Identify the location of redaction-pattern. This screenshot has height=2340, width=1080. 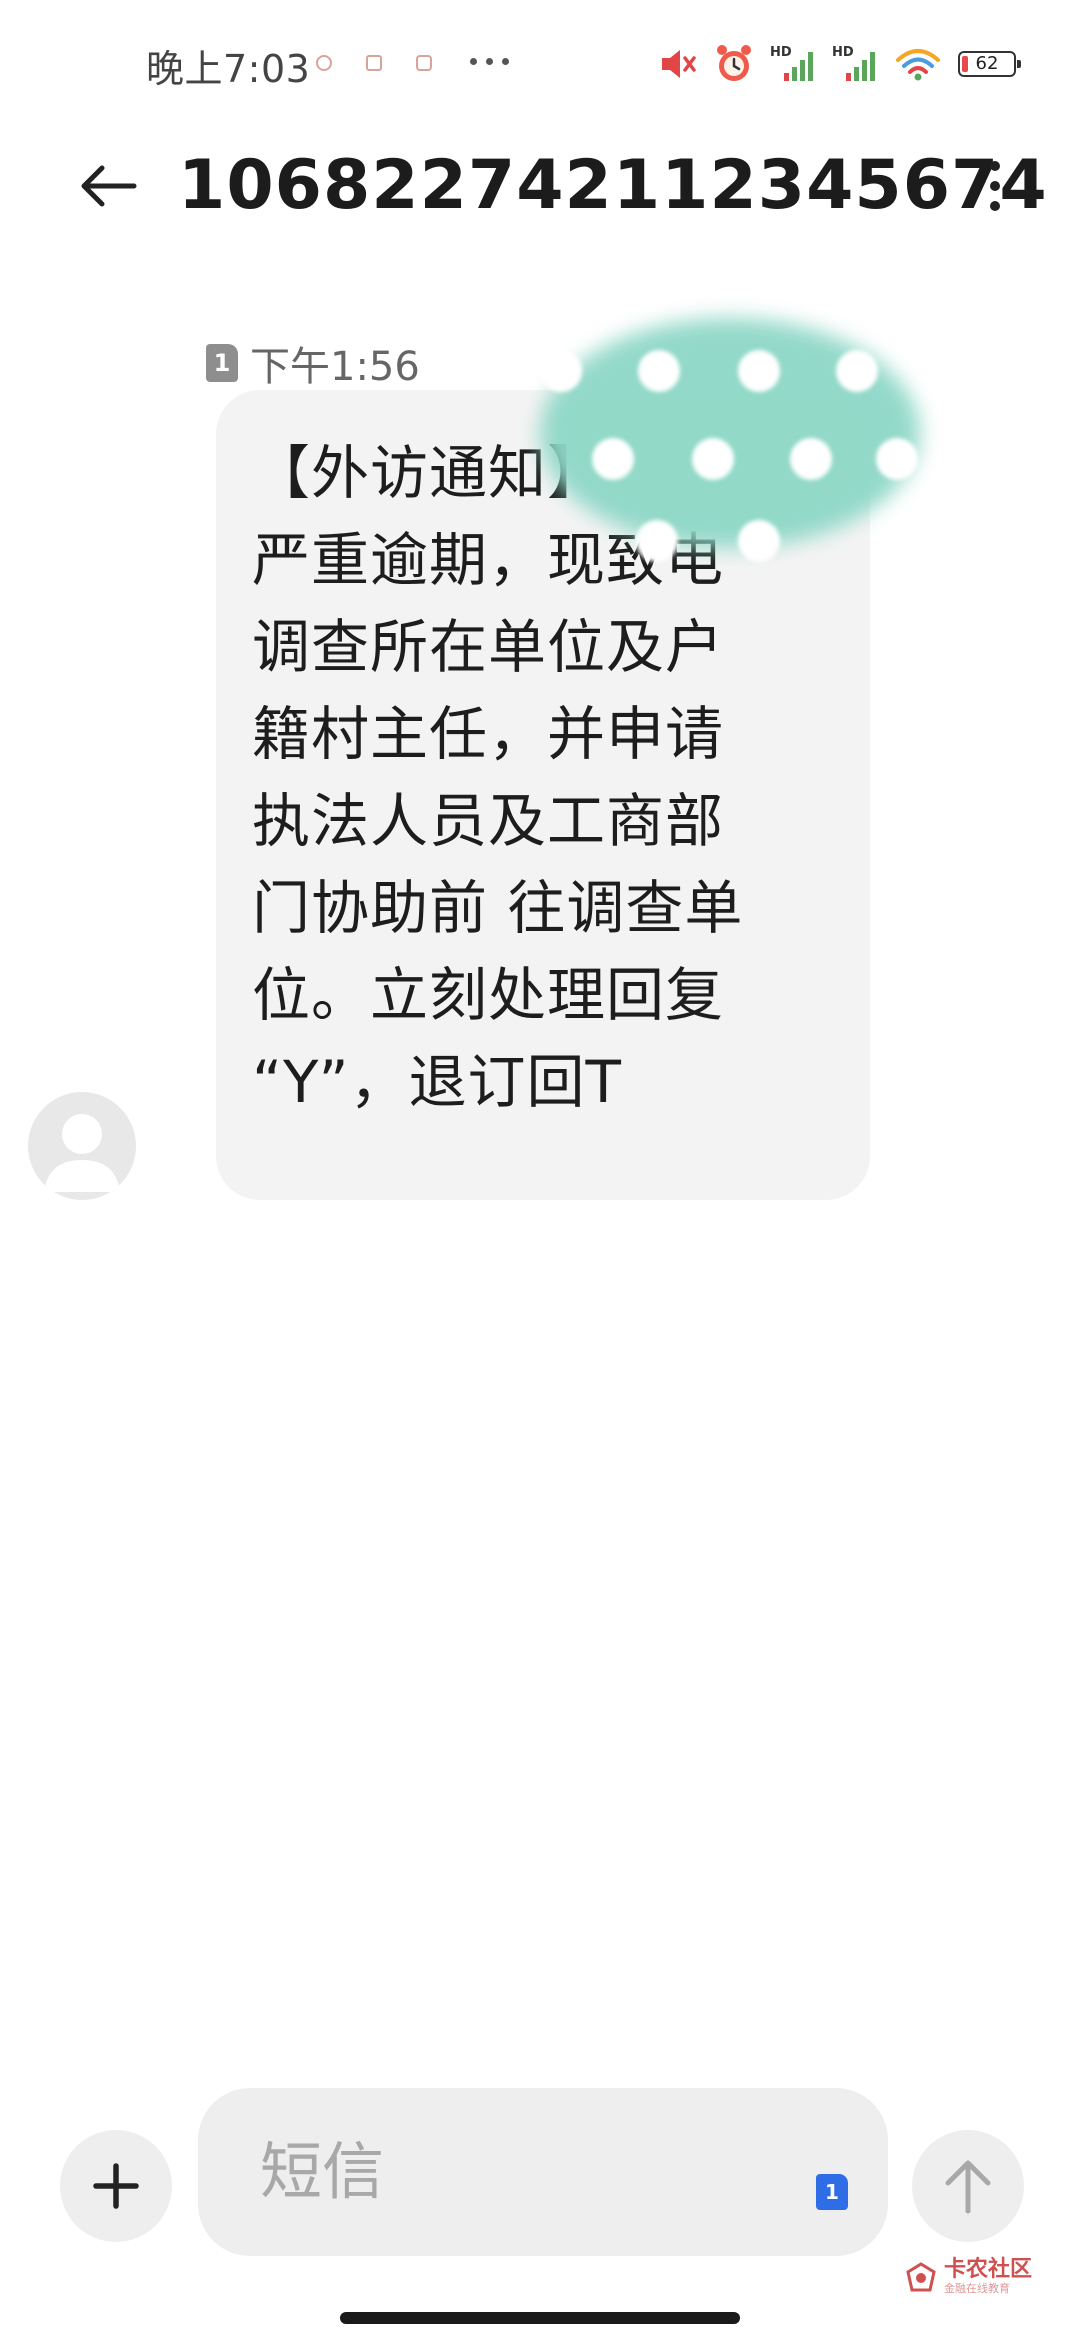
(730, 446).